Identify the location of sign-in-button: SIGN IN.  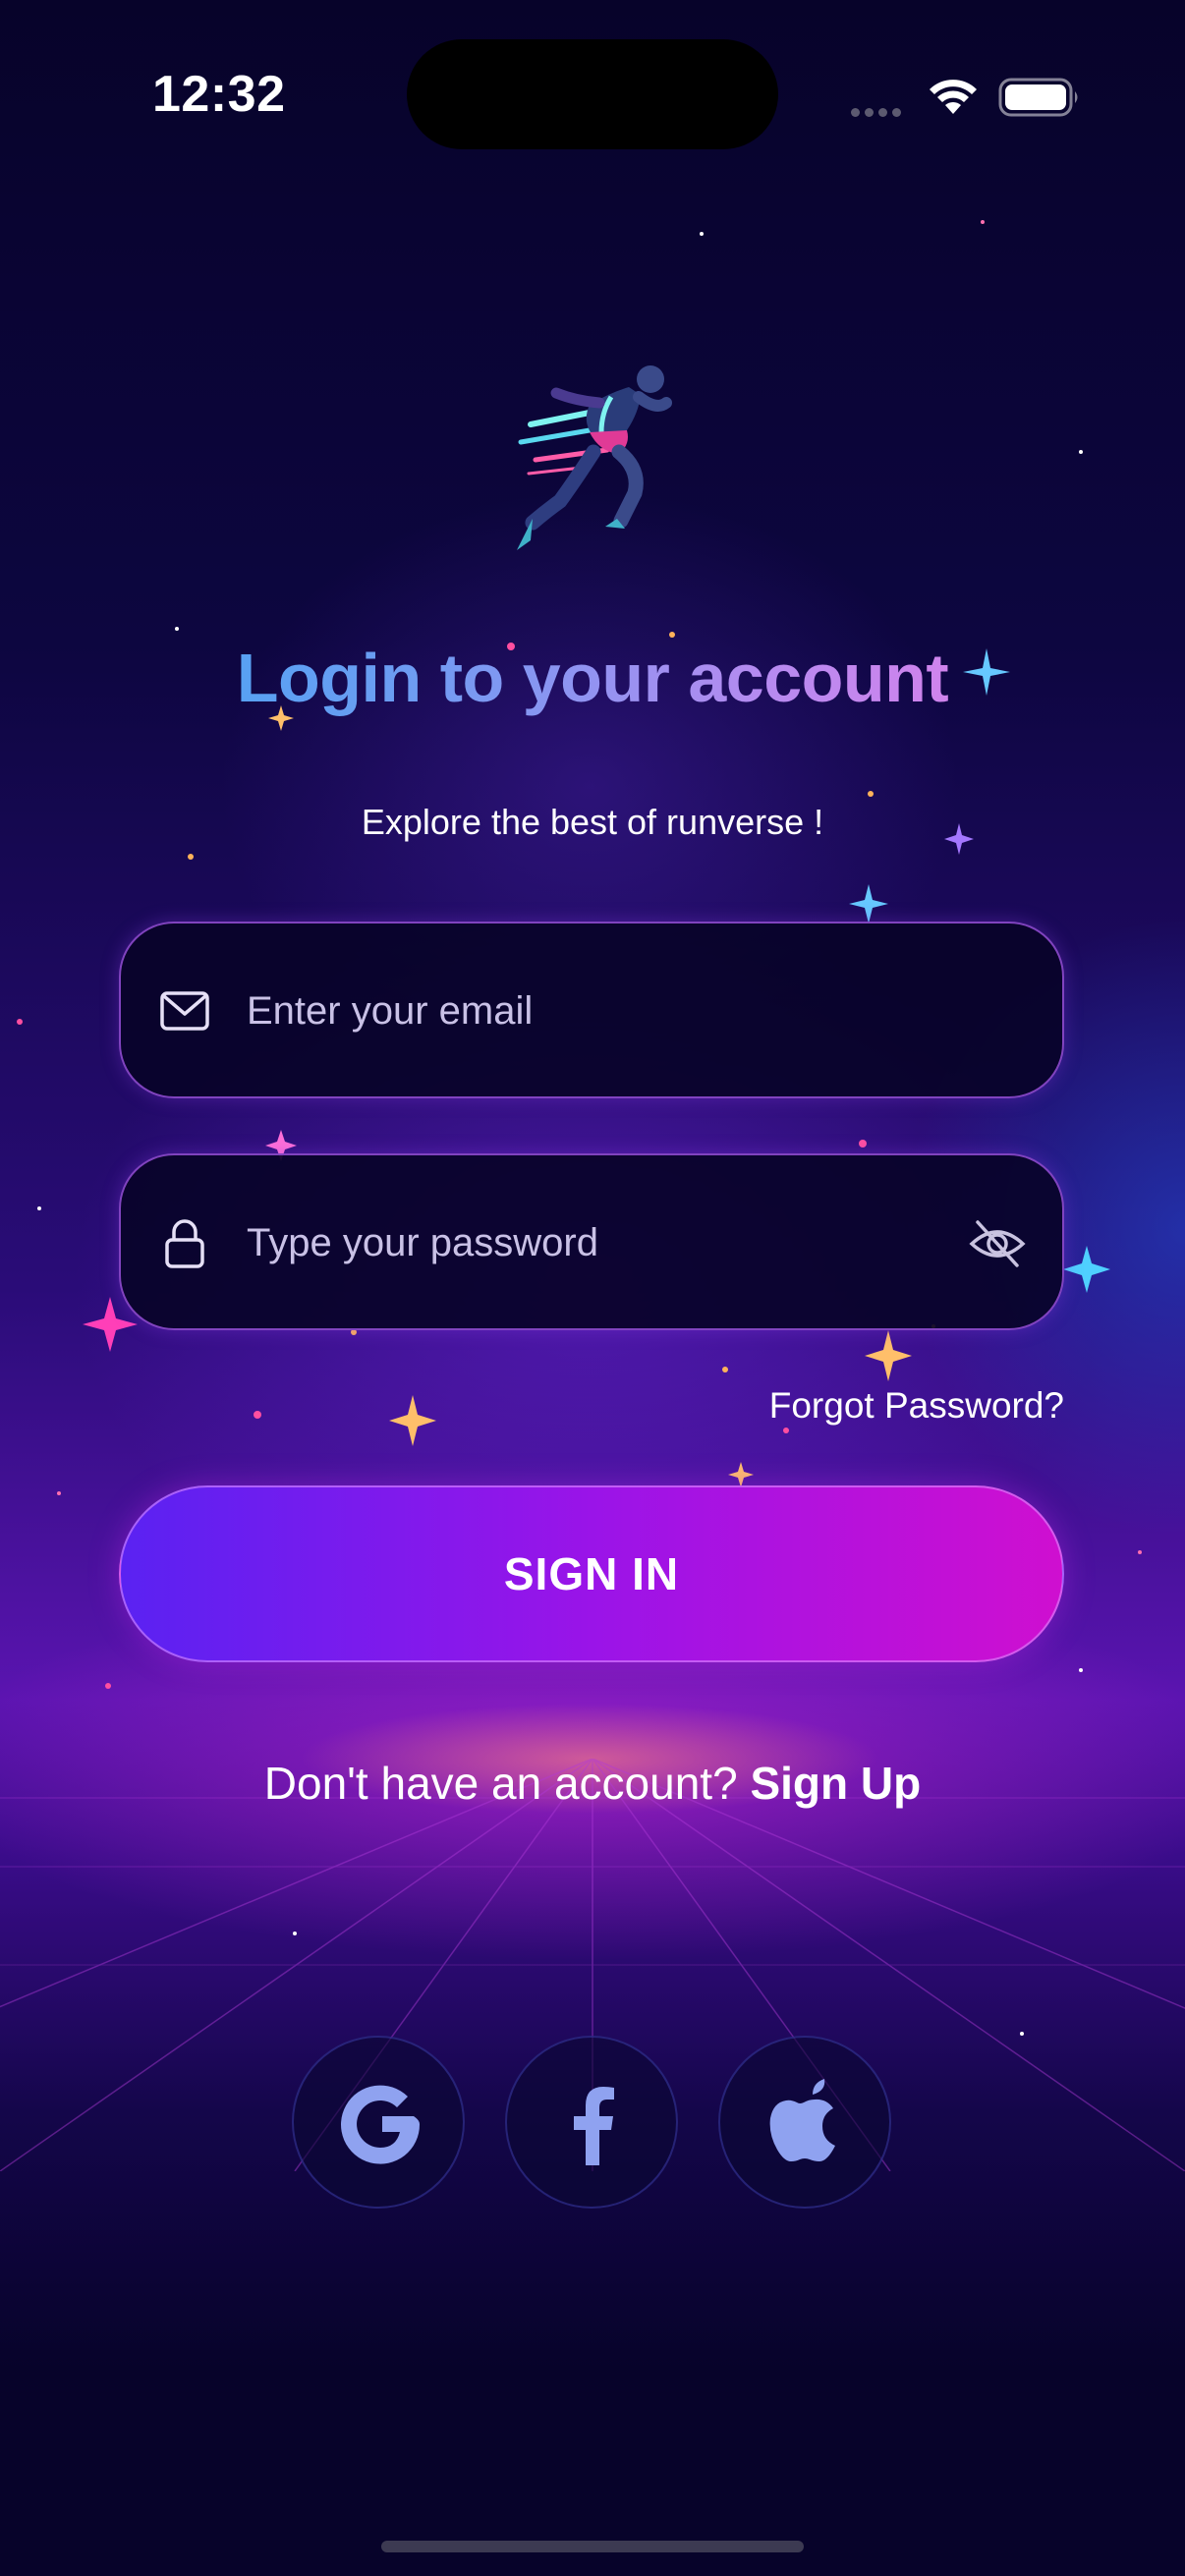
(592, 1573).